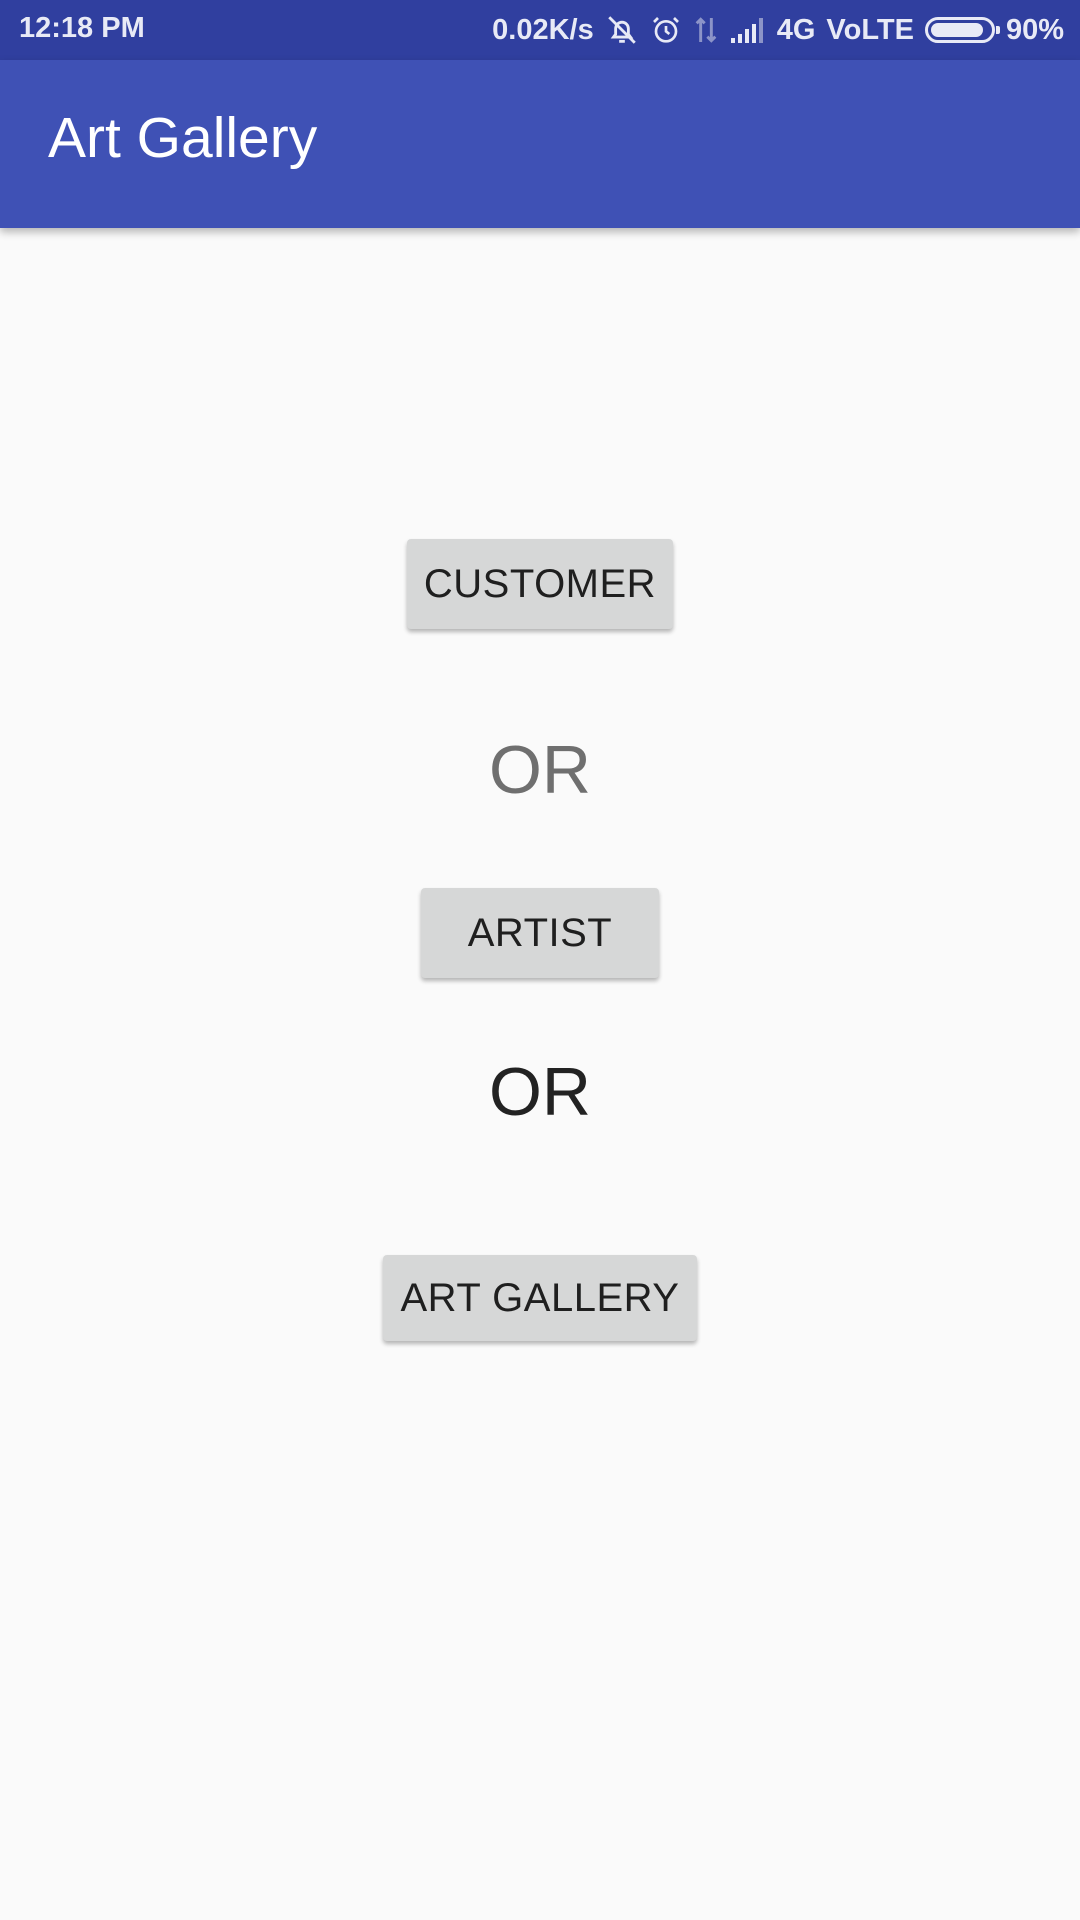 This screenshot has height=1920, width=1080. Describe the element at coordinates (622, 30) in the screenshot. I see `bell-off-icon` at that location.